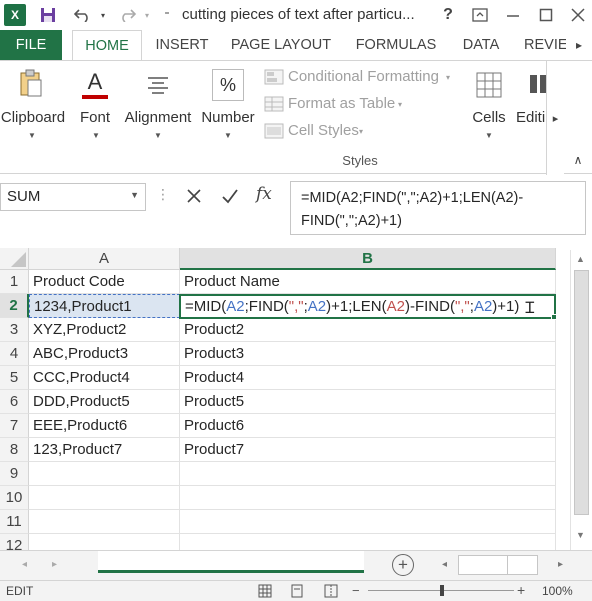 The height and width of the screenshot is (601, 592). What do you see at coordinates (24, 564) in the screenshot?
I see `previous-sheet-icon: ◂` at bounding box center [24, 564].